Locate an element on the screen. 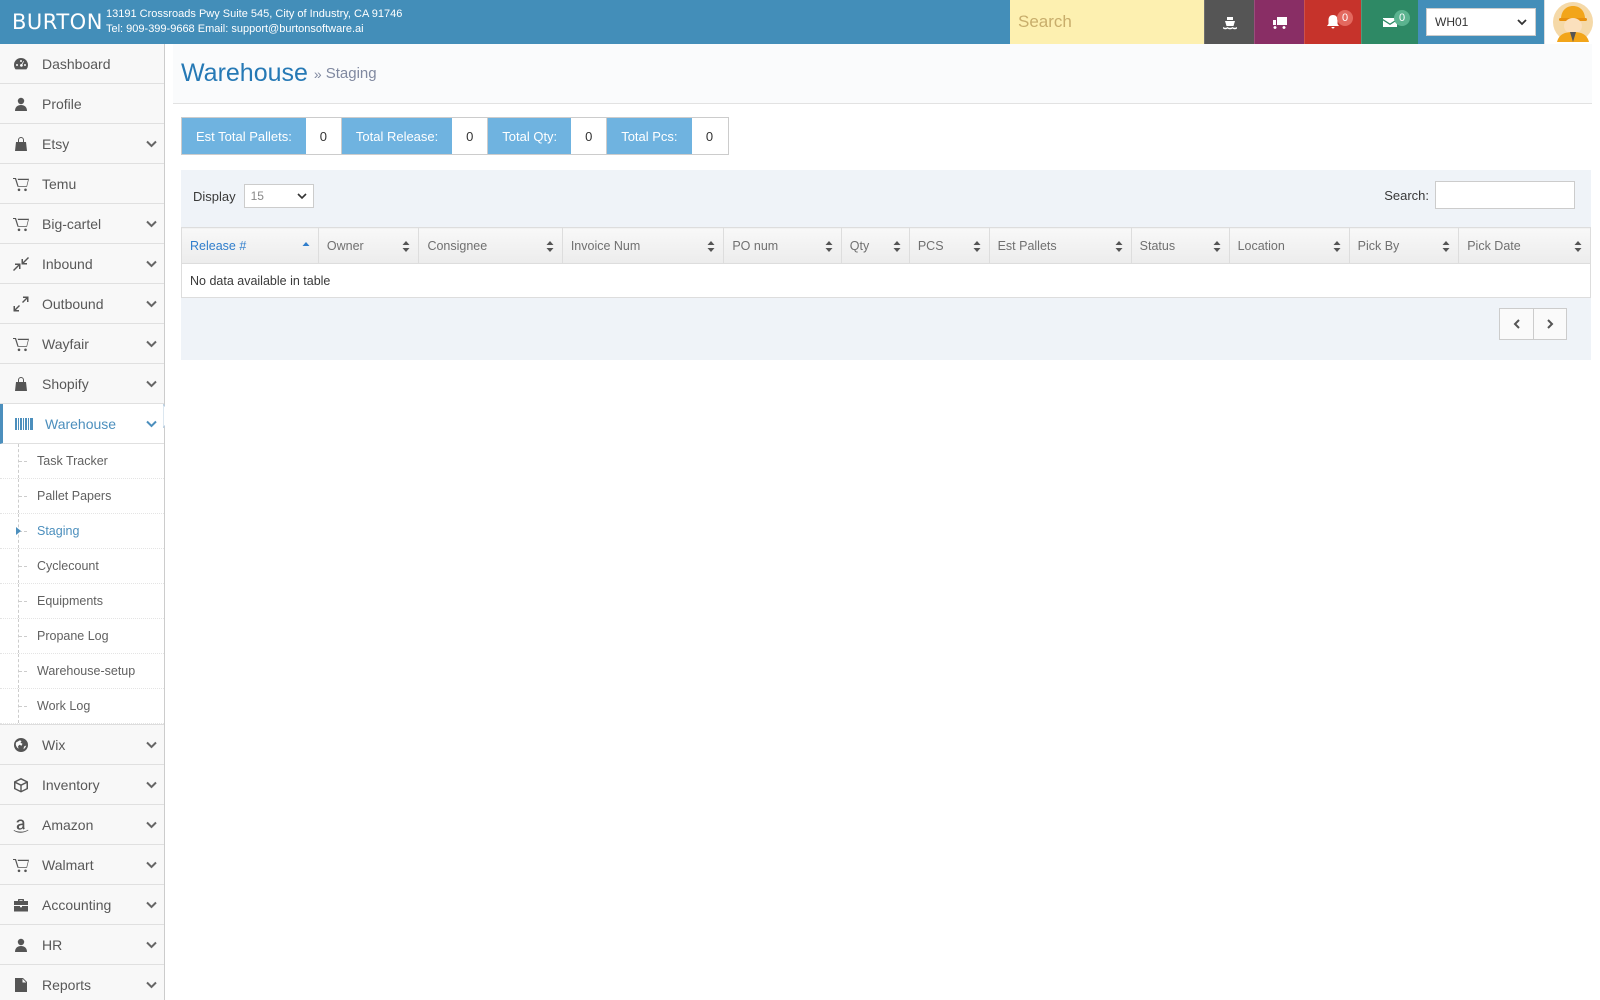  sidebar-item-label: Temu is located at coordinates (59, 183).